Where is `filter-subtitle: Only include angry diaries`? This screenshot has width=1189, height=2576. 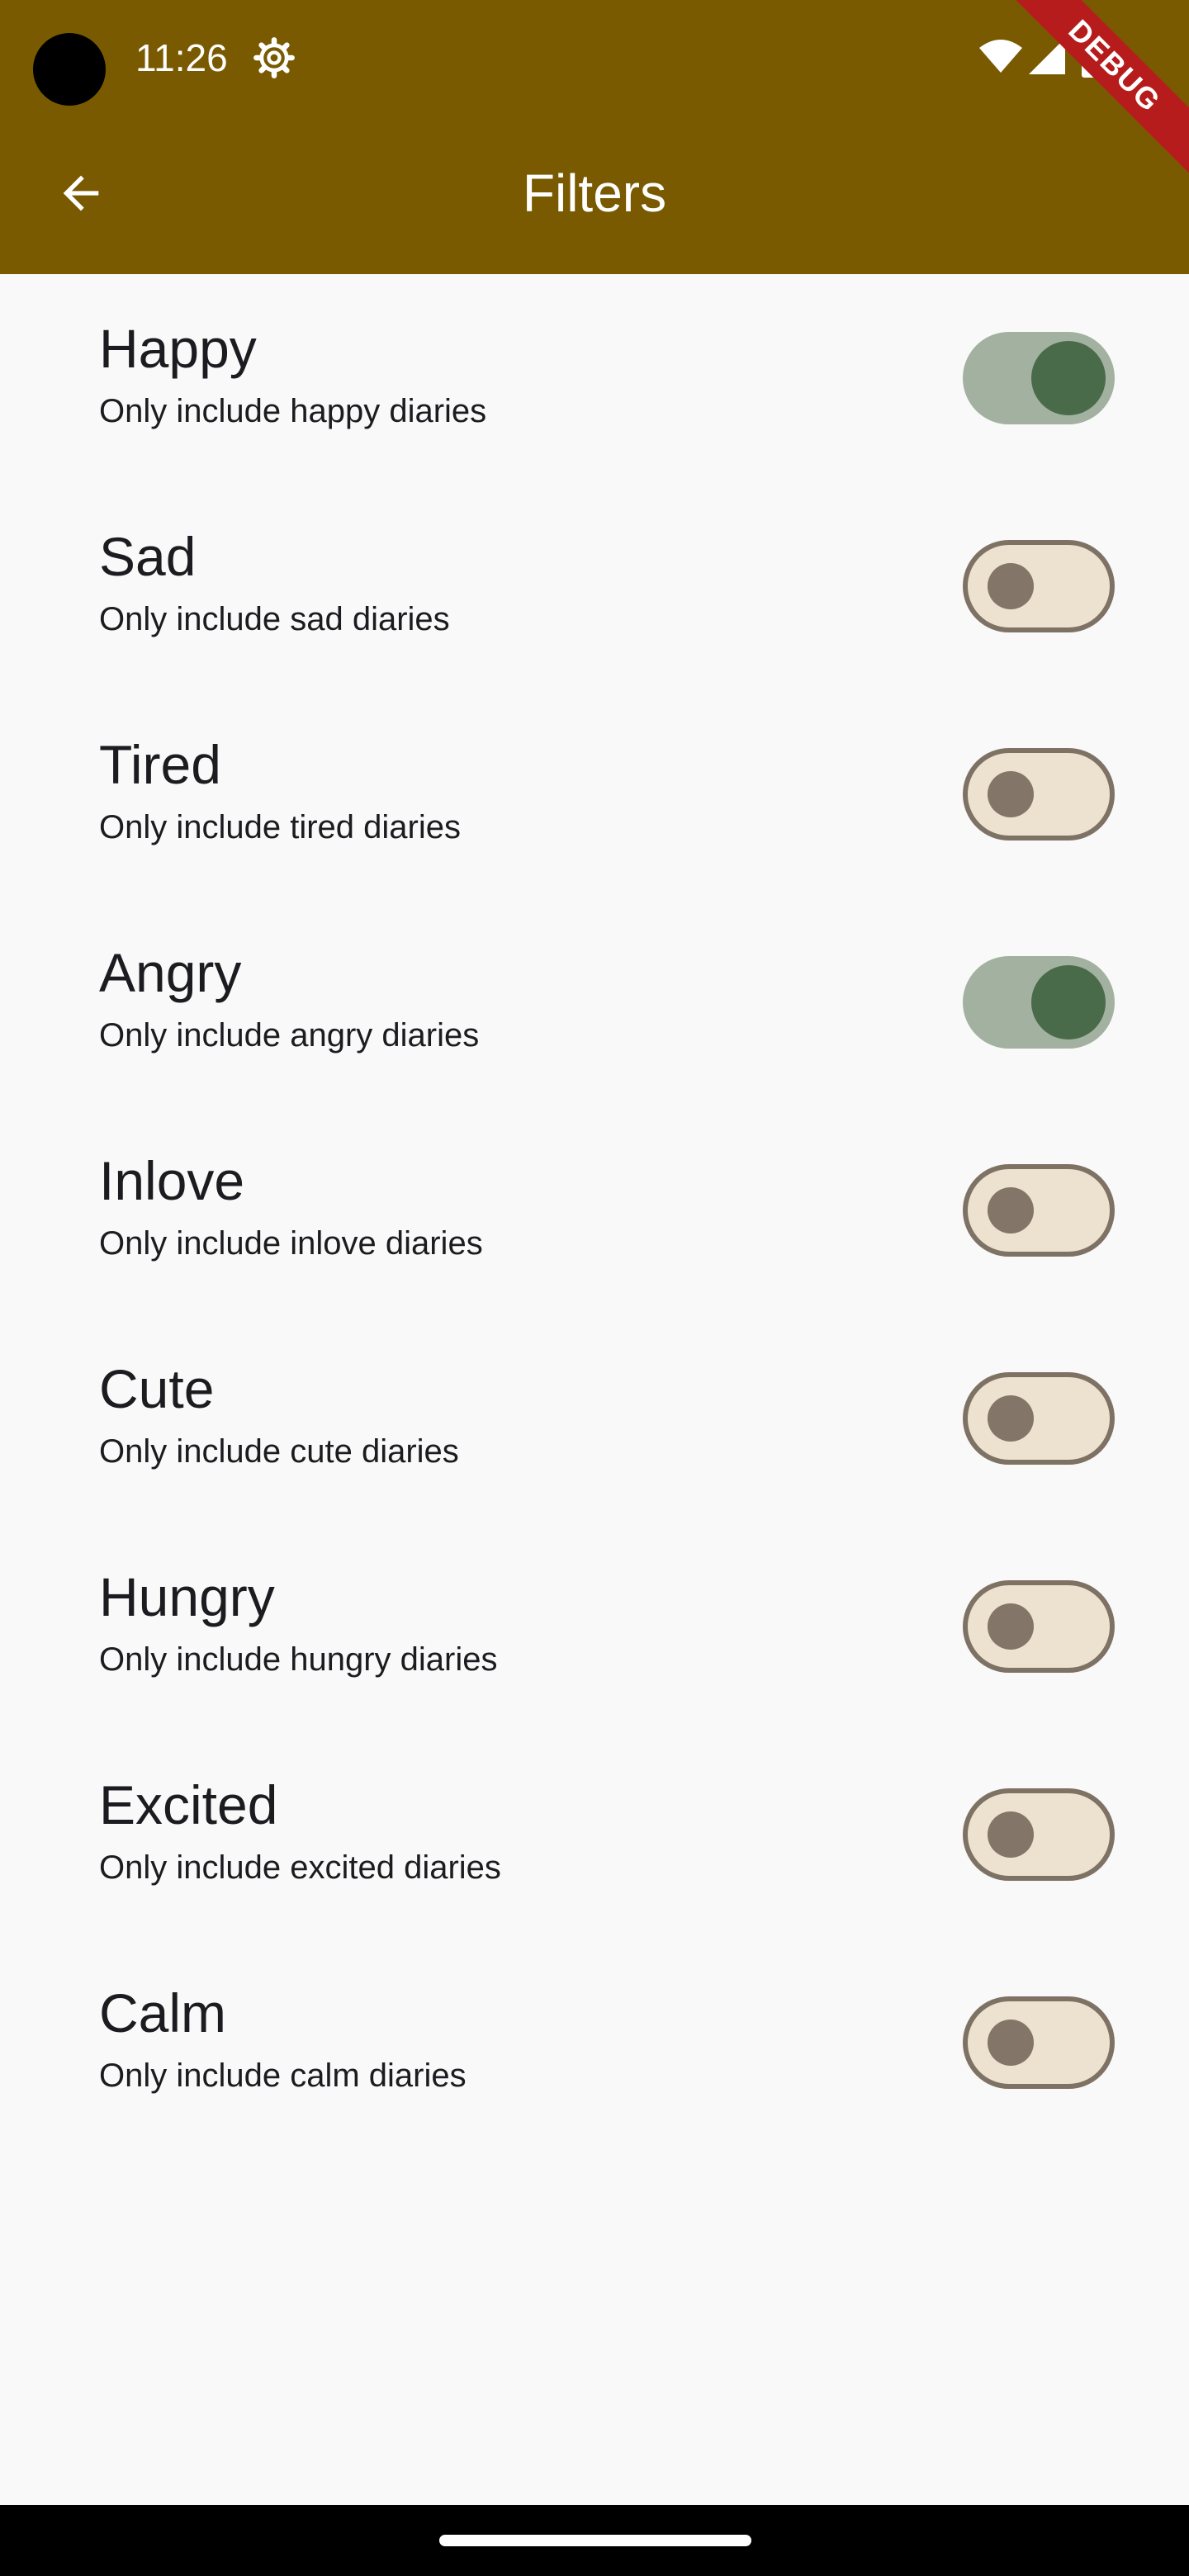
filter-subtitle: Only include angry diaries is located at coordinates (289, 1035).